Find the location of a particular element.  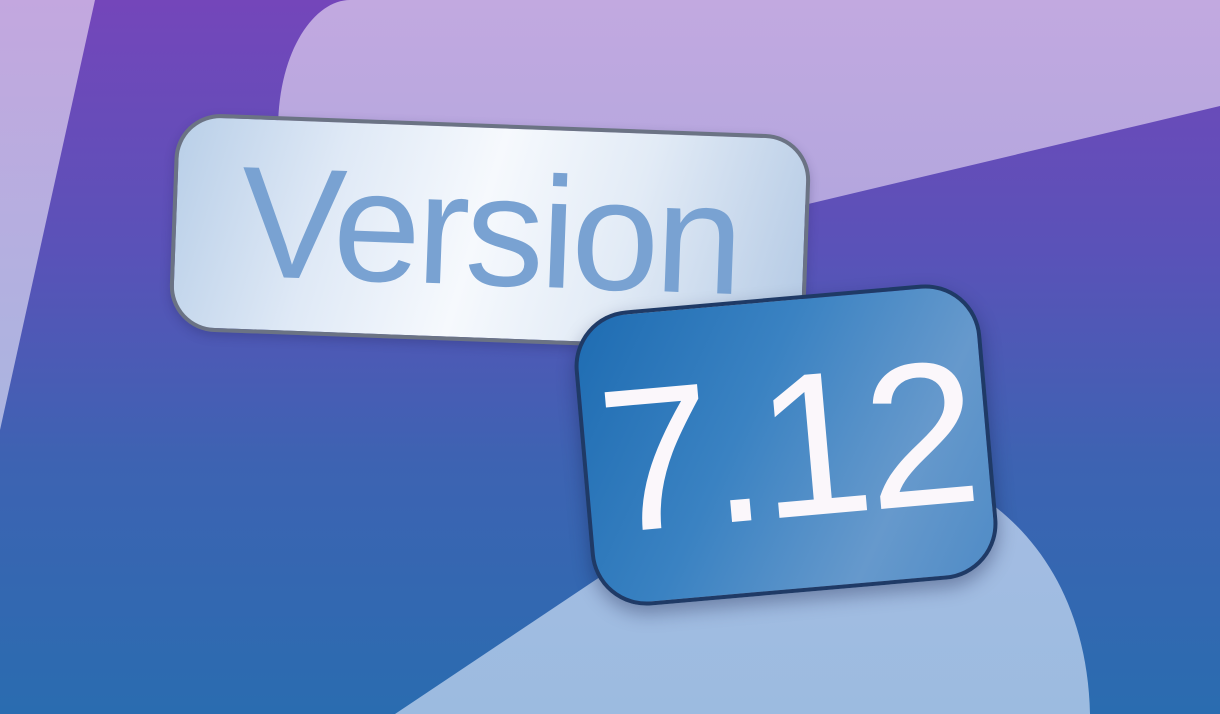

version-number-text: 7.12 is located at coordinates (786, 447).